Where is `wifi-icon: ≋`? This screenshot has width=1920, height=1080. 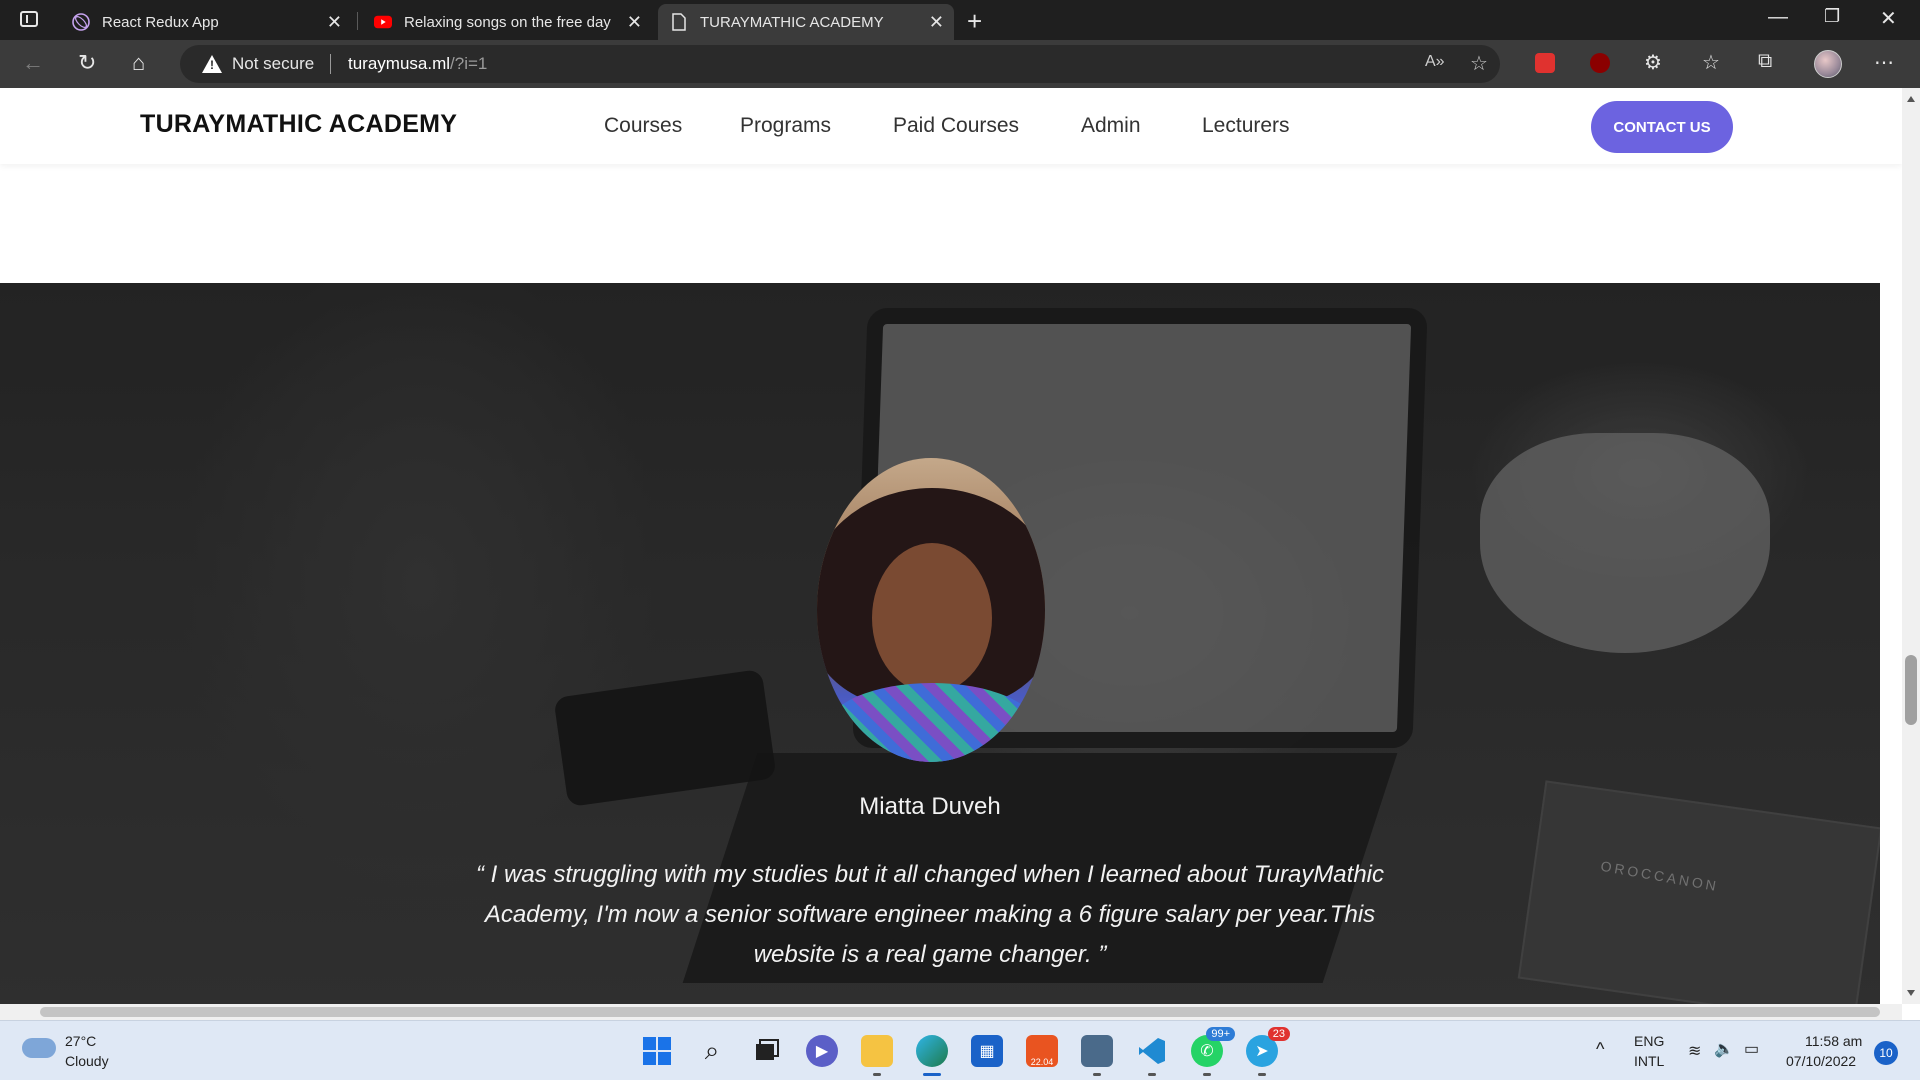 wifi-icon: ≋ is located at coordinates (1694, 1051).